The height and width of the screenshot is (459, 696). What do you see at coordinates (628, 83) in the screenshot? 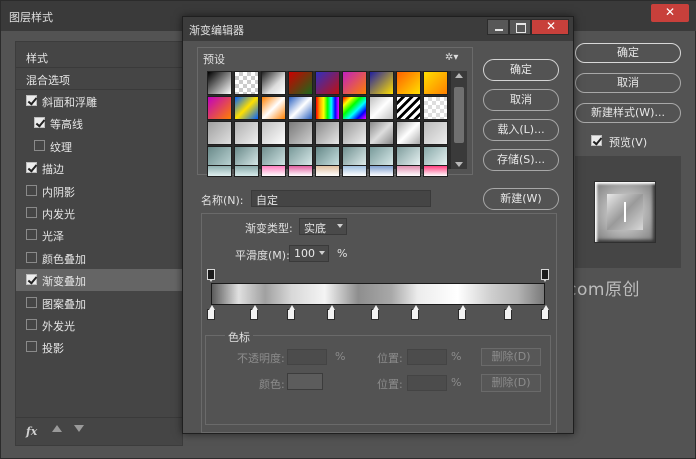
I see `layer-style-cancel-button: 取消` at bounding box center [628, 83].